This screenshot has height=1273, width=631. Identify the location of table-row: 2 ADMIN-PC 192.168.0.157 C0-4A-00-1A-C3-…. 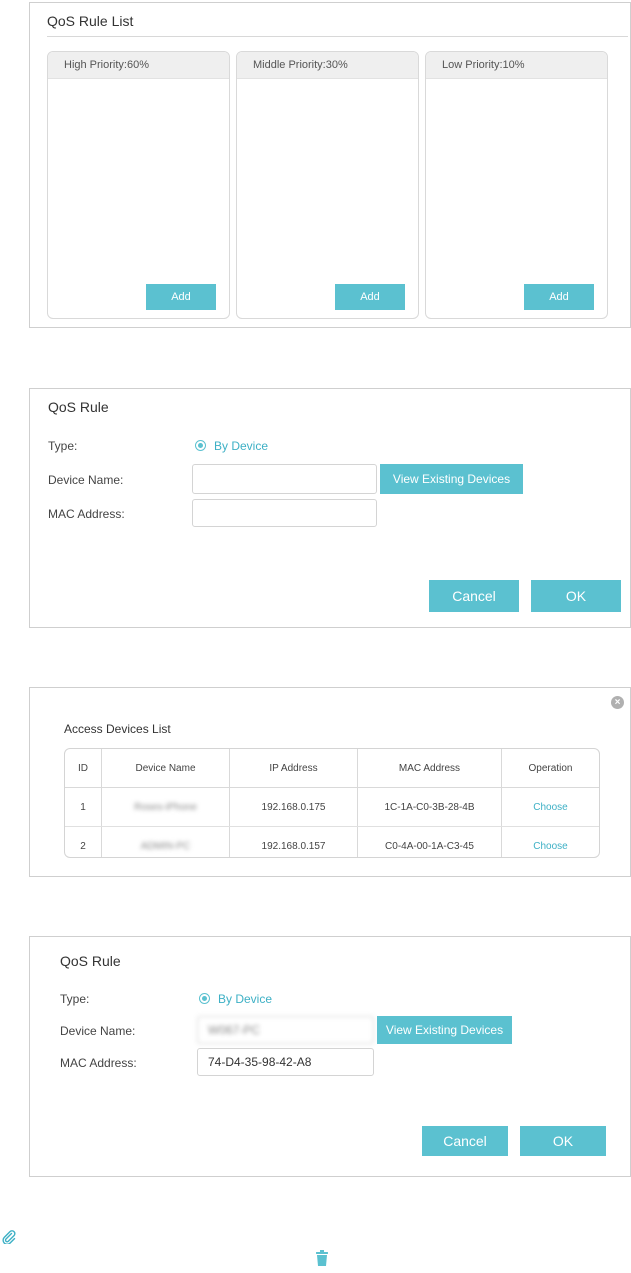
(332, 842).